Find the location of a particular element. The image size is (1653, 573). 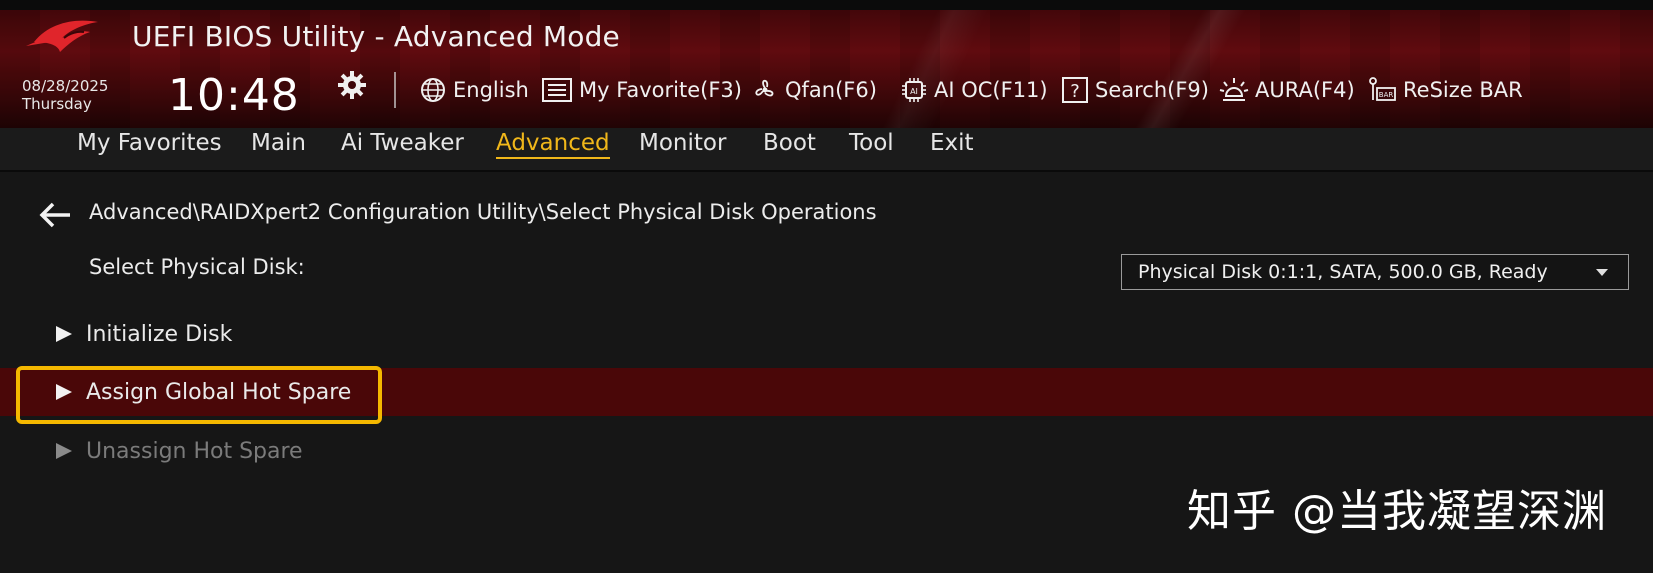

tab-my-favorites: My Favorites is located at coordinates (149, 143).